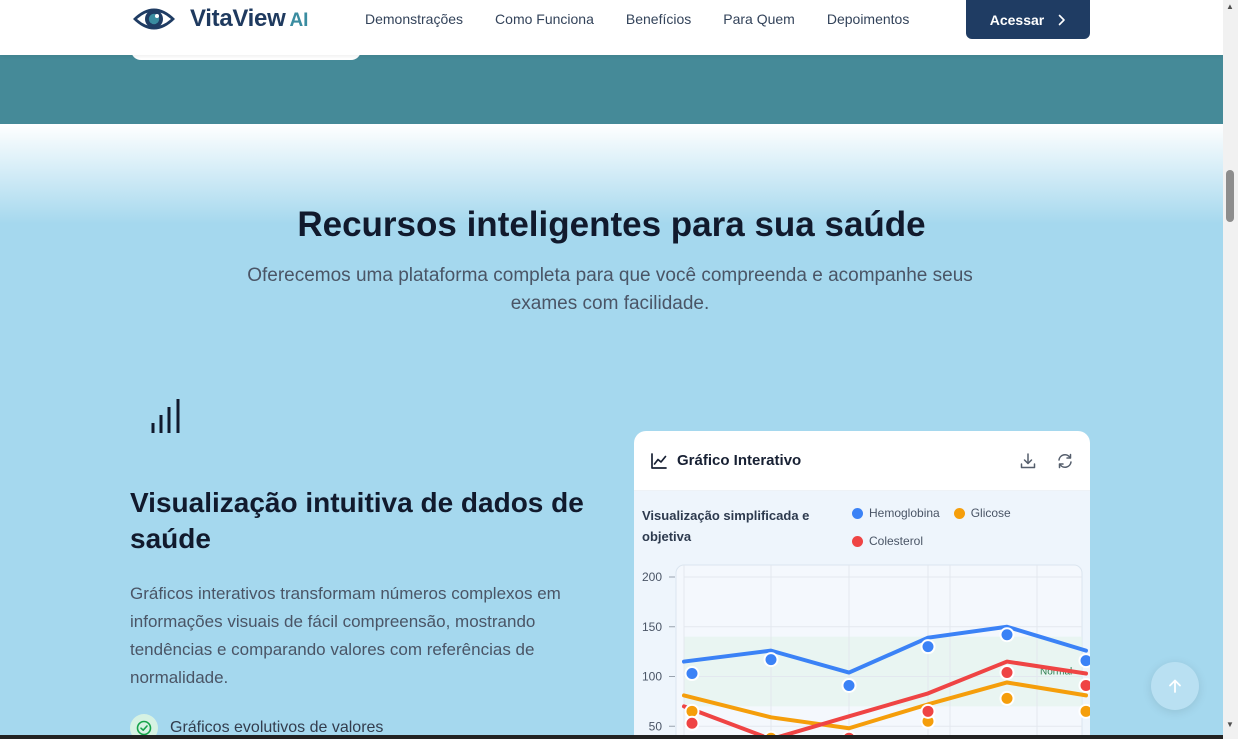 This screenshot has height=739, width=1238. I want to click on scroll-up-arrow-icon: ▲, so click(1230, 6).